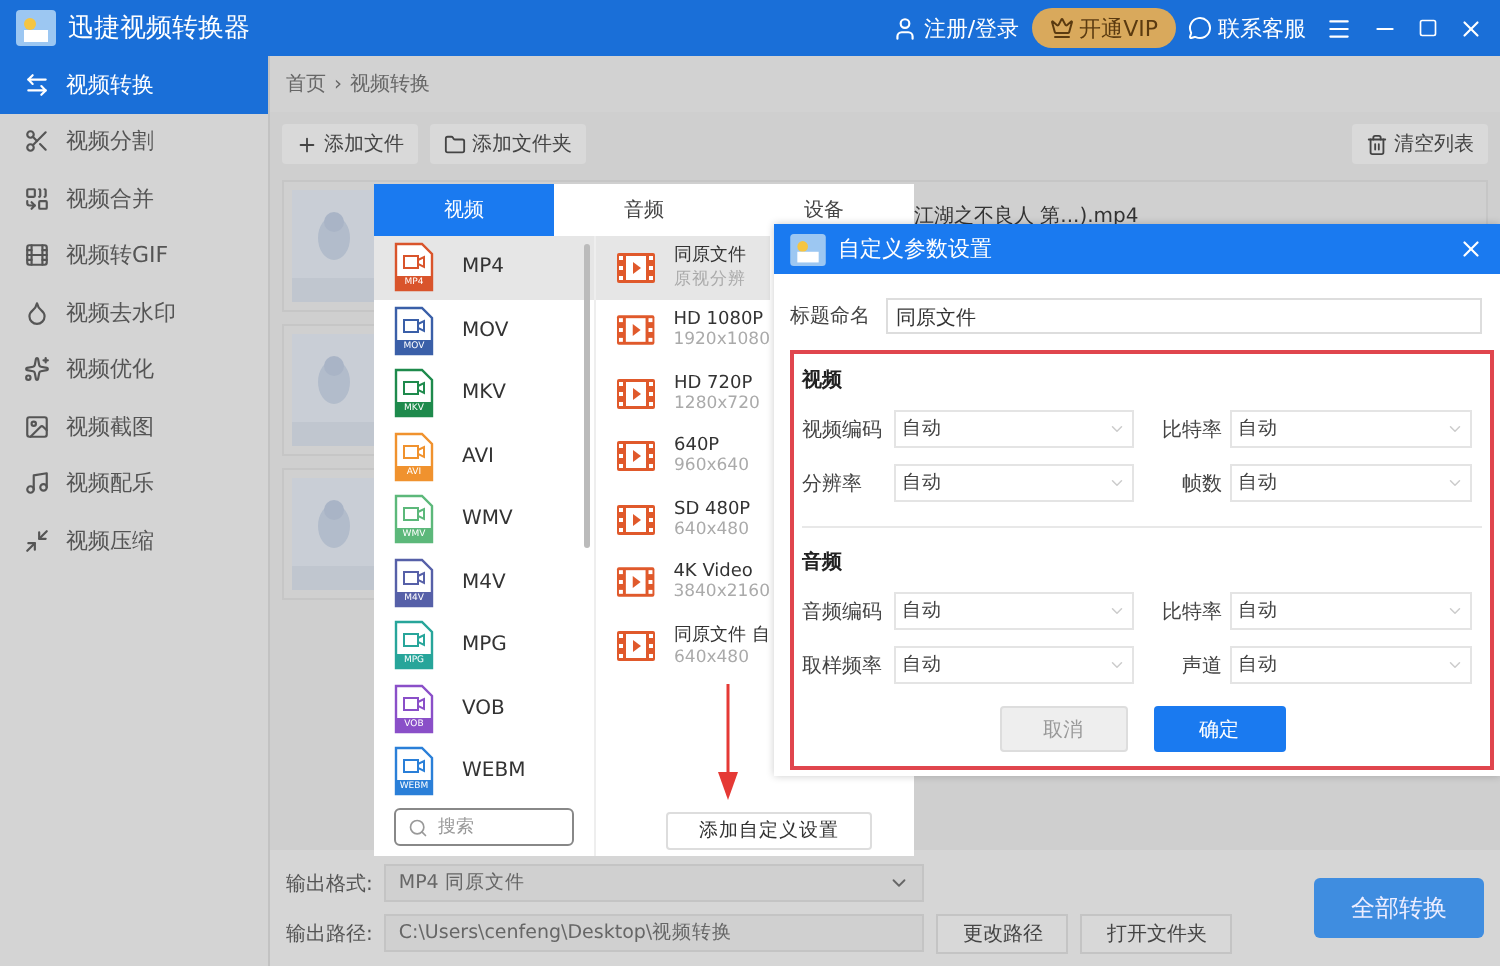  What do you see at coordinates (769, 831) in the screenshot?
I see `add-custom-button: 添加自定义设置` at bounding box center [769, 831].